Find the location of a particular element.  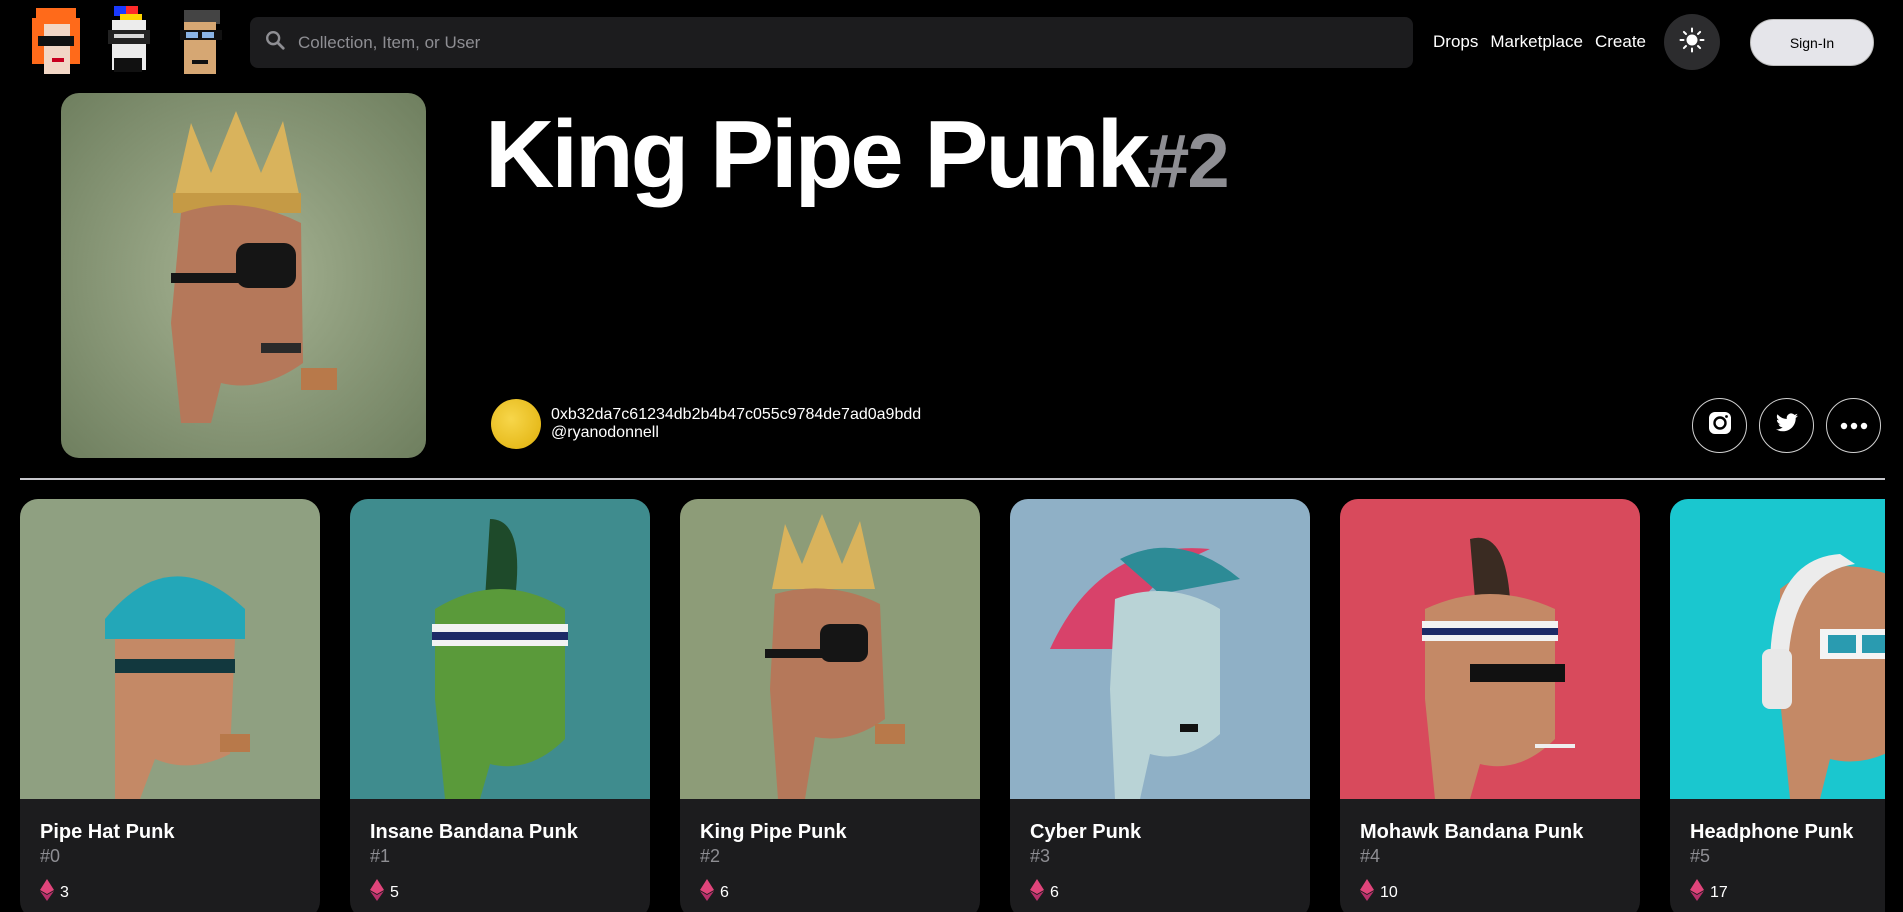

nft-card-price-value: 5 is located at coordinates (394, 892).